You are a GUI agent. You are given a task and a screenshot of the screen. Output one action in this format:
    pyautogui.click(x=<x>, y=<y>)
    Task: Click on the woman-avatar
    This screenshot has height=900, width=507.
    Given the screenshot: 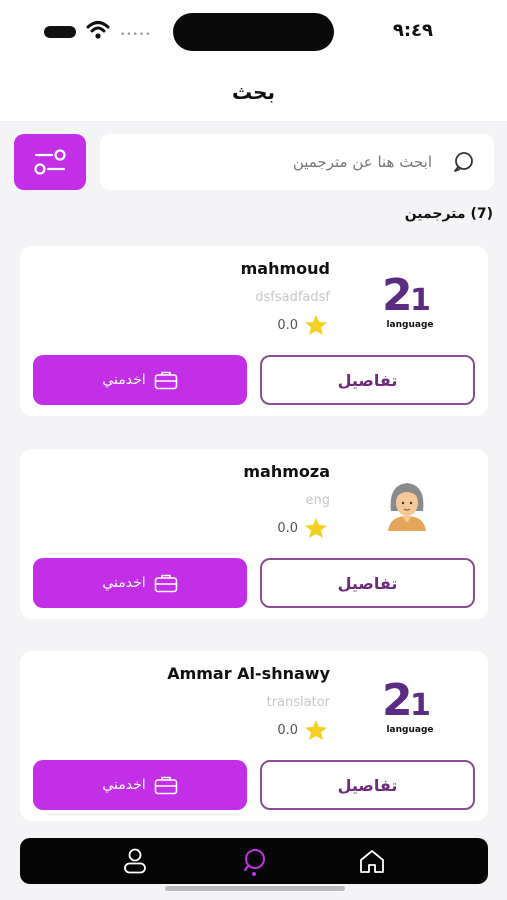 What is the action you would take?
    pyautogui.click(x=407, y=507)
    